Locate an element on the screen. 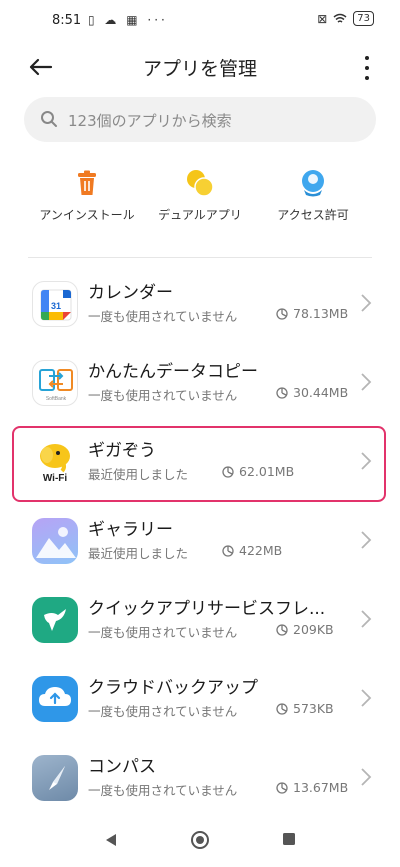  trash-icon is located at coordinates (87, 183).